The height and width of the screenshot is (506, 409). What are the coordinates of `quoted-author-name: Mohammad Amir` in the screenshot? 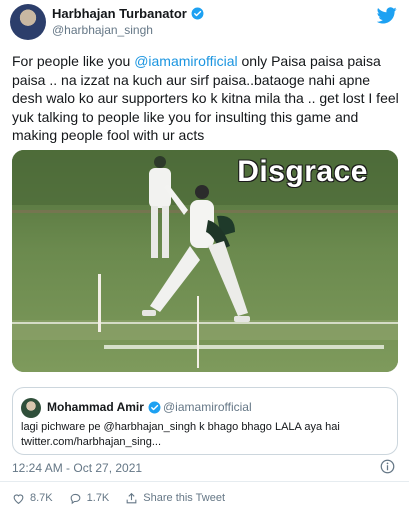 It's located at (104, 407).